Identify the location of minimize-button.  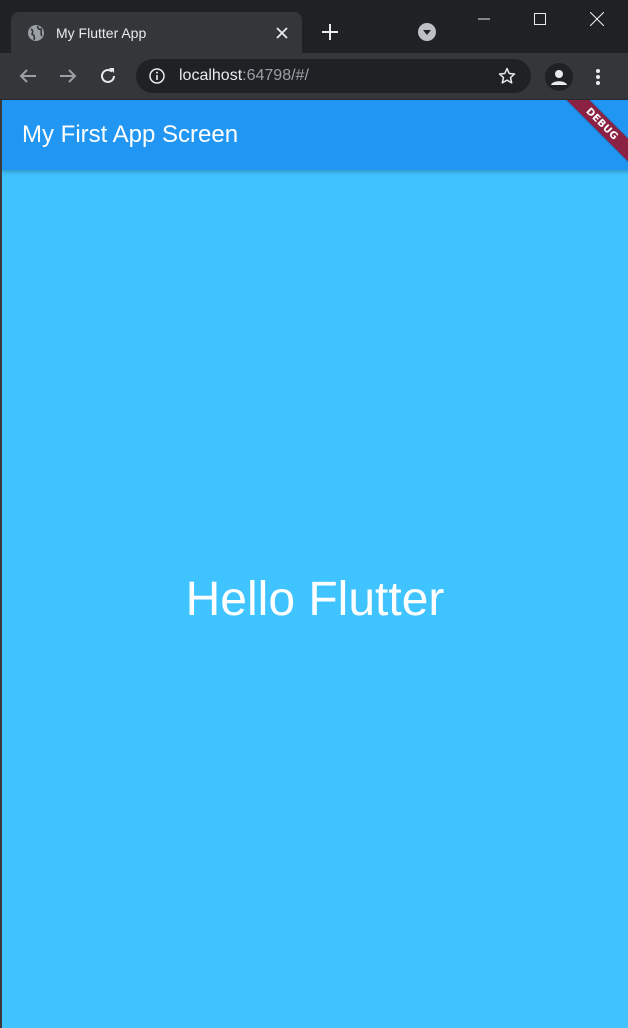
(484, 19).